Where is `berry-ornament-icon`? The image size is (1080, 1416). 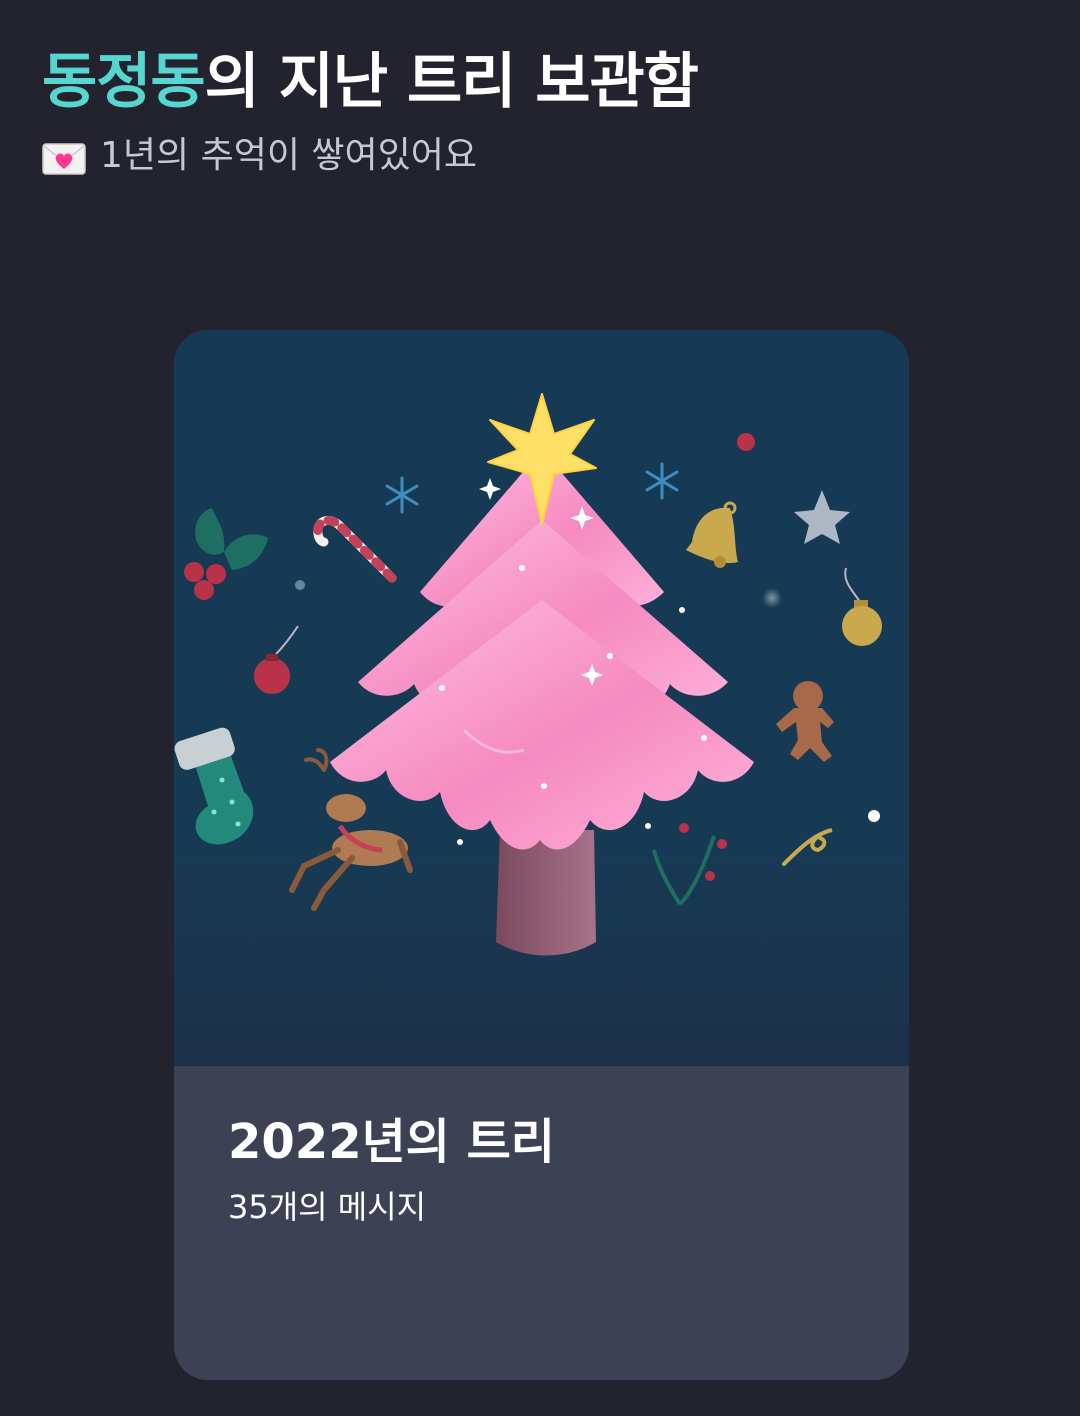 berry-ornament-icon is located at coordinates (746, 442).